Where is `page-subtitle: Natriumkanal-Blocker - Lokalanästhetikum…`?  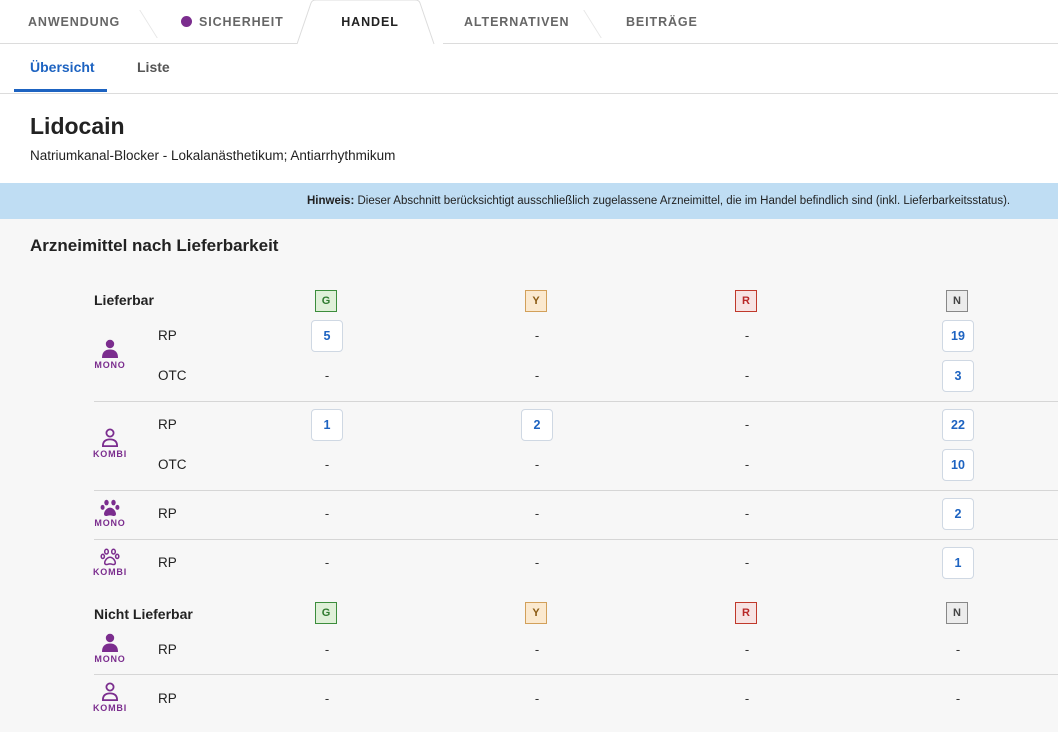
page-subtitle: Natriumkanal-Blocker - Lokalanästhetikum… is located at coordinates (213, 155).